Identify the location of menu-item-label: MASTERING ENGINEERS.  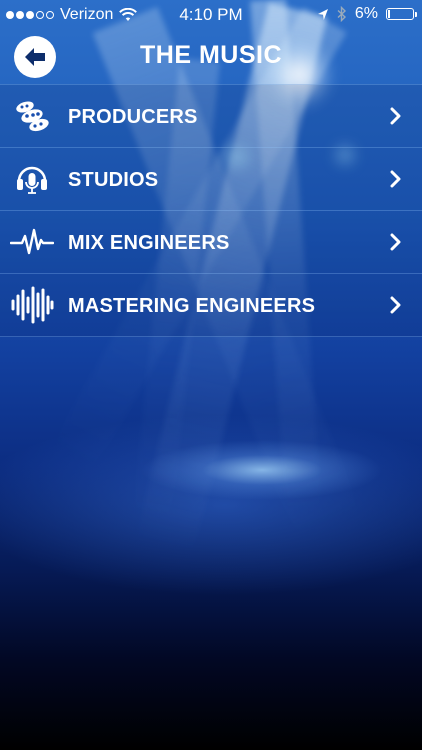
(192, 306).